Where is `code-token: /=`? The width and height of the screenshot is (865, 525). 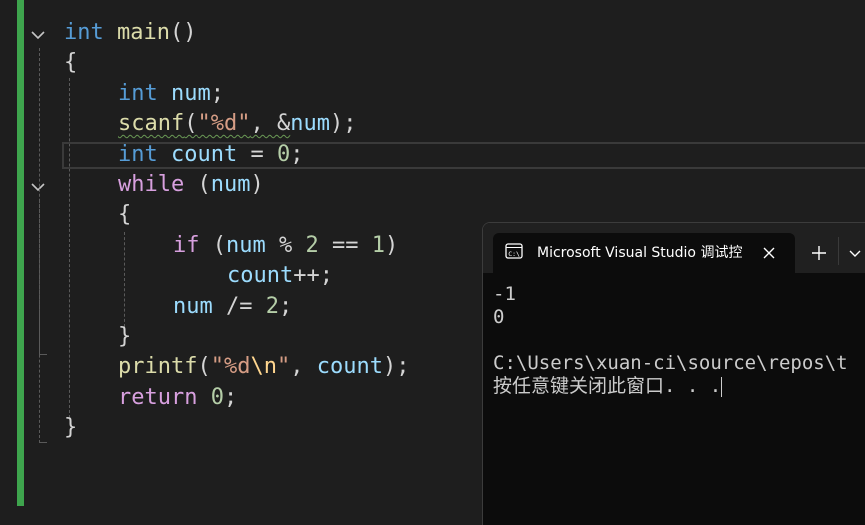 code-token: /= is located at coordinates (239, 306).